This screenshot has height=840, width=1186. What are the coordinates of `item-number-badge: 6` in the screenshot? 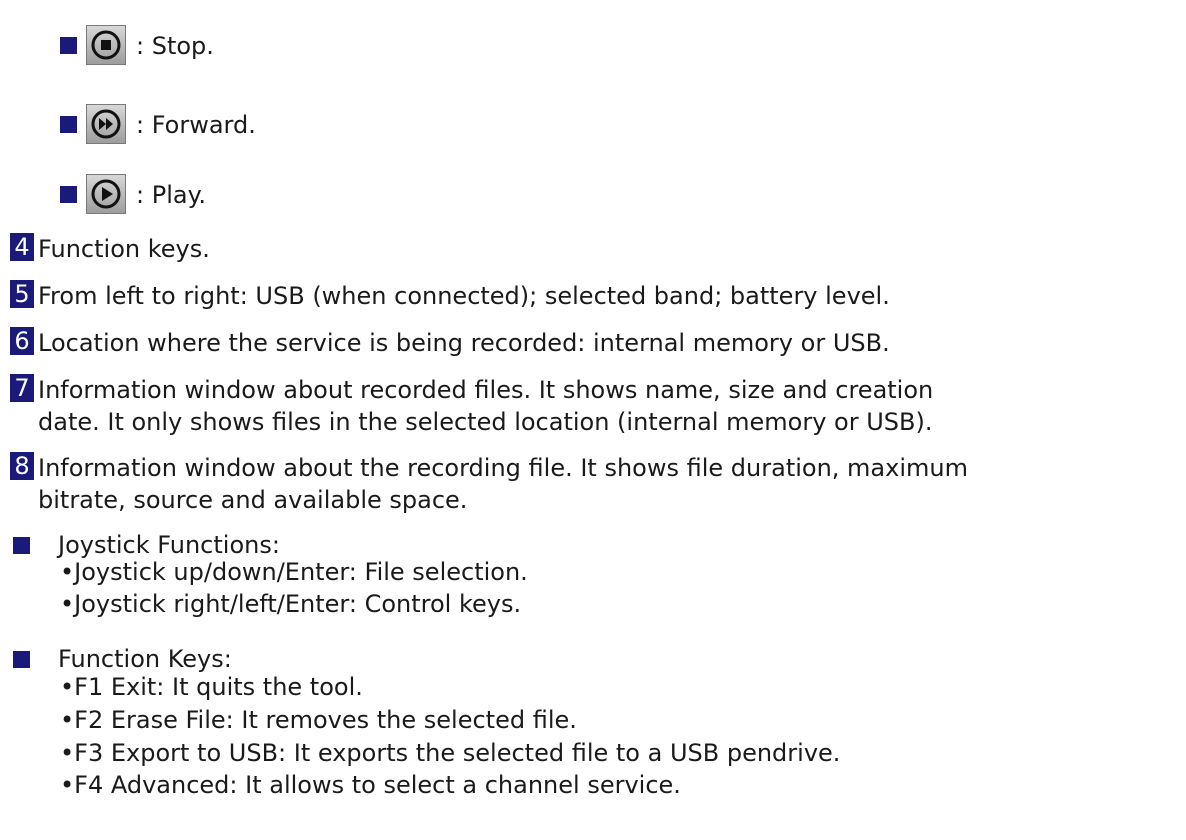 It's located at (22, 341).